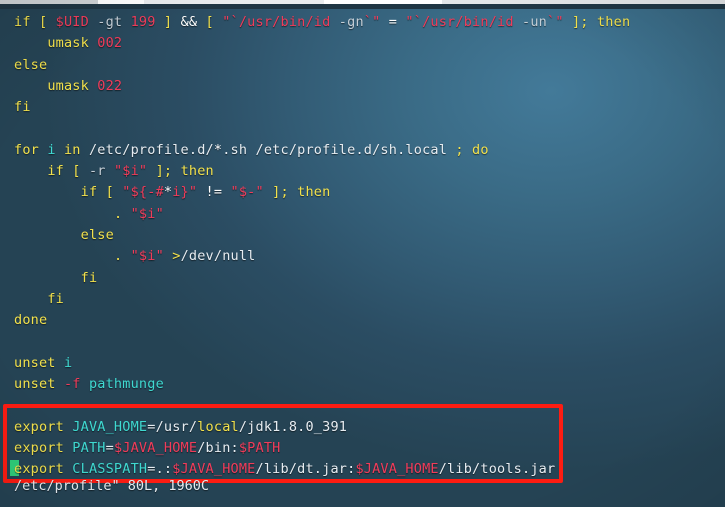  Describe the element at coordinates (168, 22) in the screenshot. I see `code-token: ]` at that location.